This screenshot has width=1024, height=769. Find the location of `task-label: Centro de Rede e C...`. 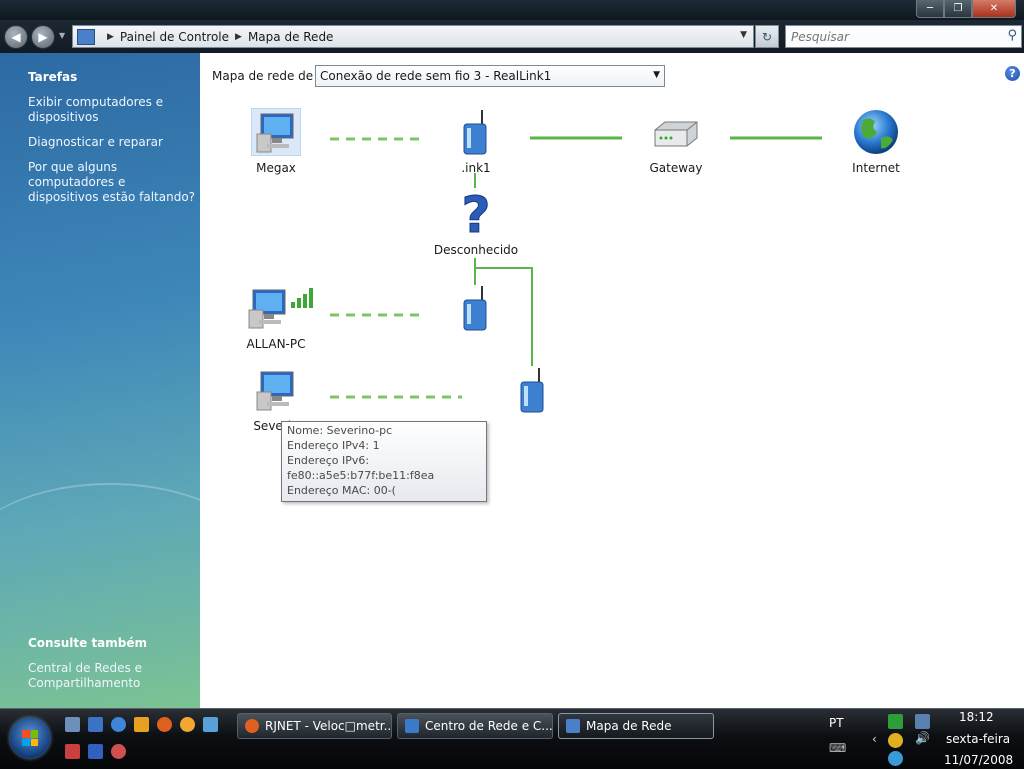

task-label: Centro de Rede e C... is located at coordinates (489, 726).